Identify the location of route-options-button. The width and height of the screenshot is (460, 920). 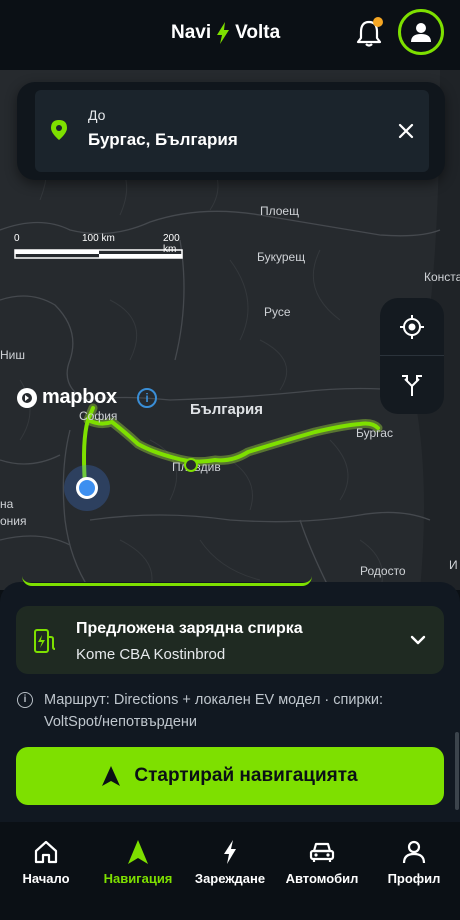
(412, 385).